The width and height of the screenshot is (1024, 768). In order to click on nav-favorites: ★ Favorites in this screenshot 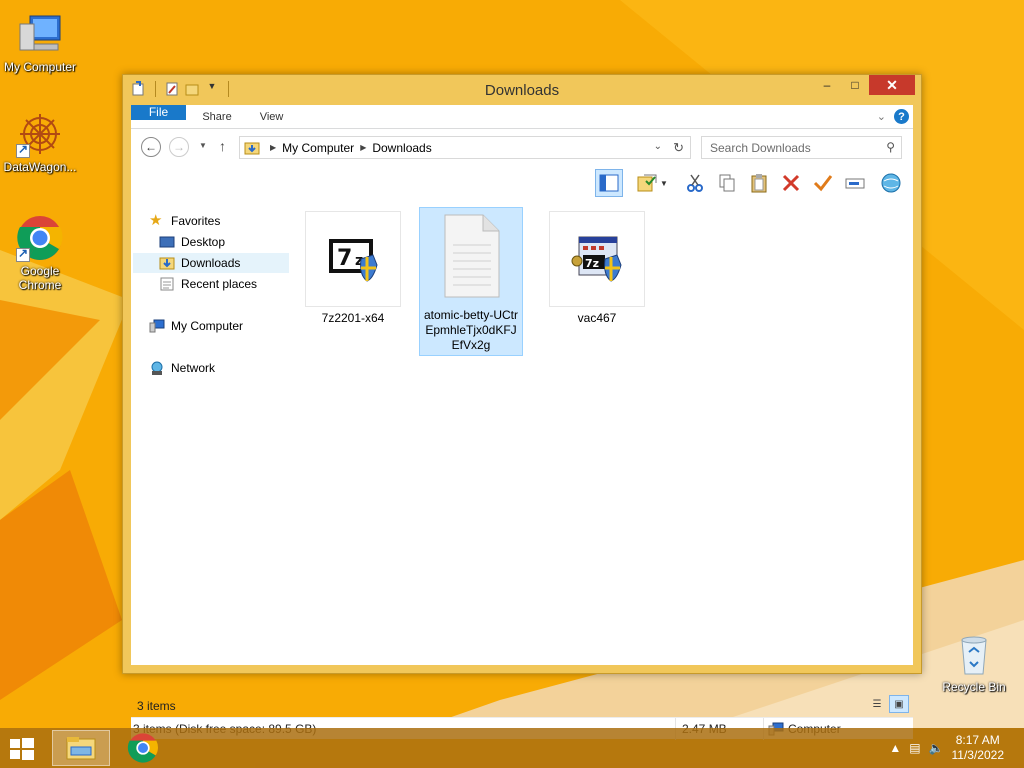, I will do `click(227, 221)`.